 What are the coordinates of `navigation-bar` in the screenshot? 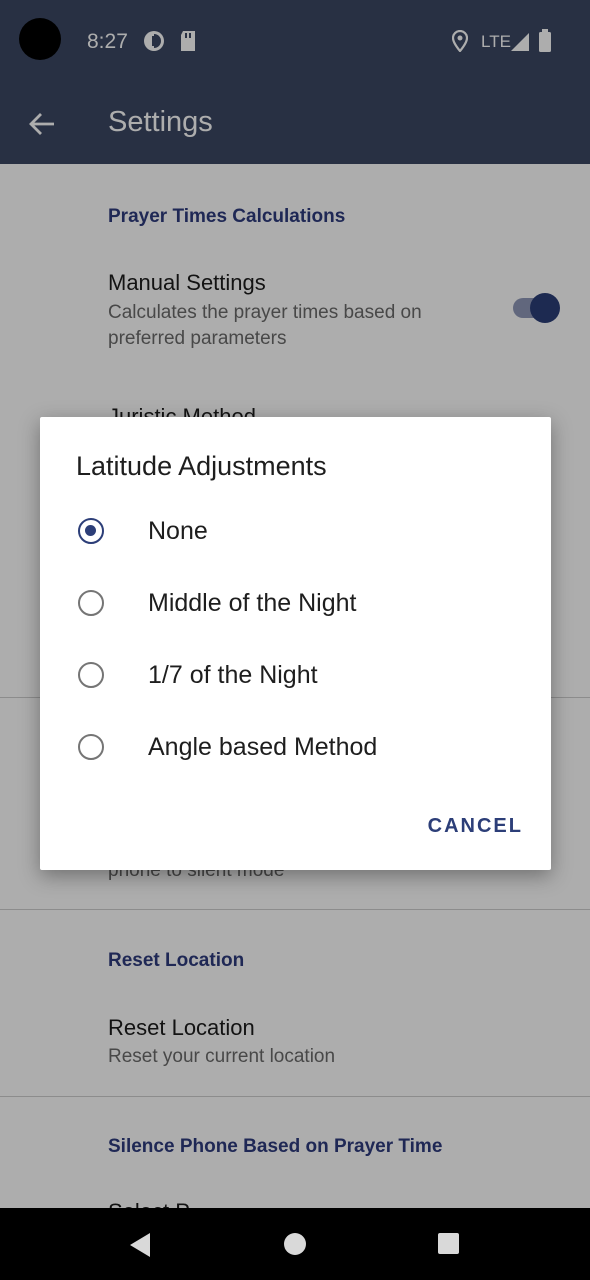 It's located at (295, 1244).